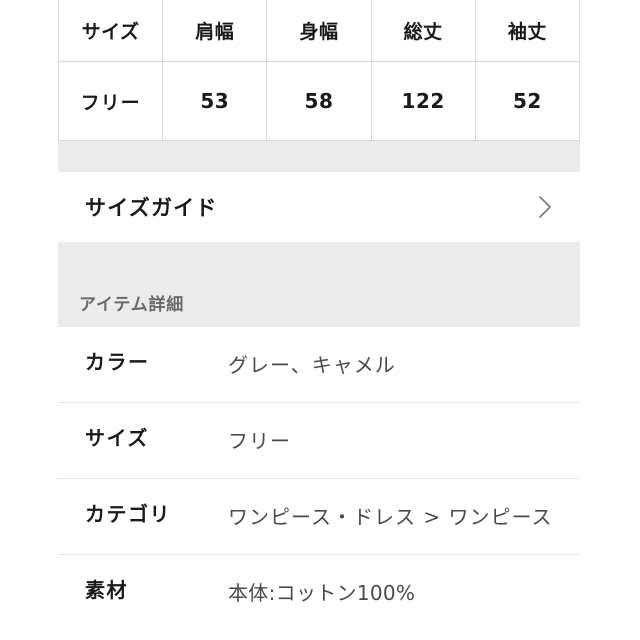  What do you see at coordinates (312, 365) in the screenshot?
I see `detail-value: グレー、キャメル` at bounding box center [312, 365].